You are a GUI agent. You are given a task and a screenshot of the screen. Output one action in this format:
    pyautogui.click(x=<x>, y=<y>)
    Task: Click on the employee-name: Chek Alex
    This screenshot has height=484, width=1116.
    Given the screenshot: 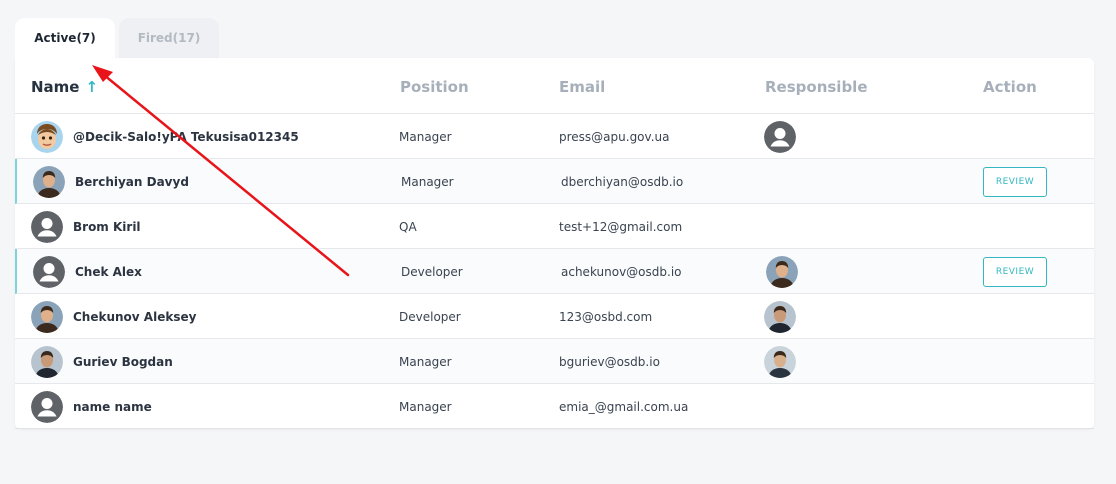 What is the action you would take?
    pyautogui.click(x=108, y=271)
    